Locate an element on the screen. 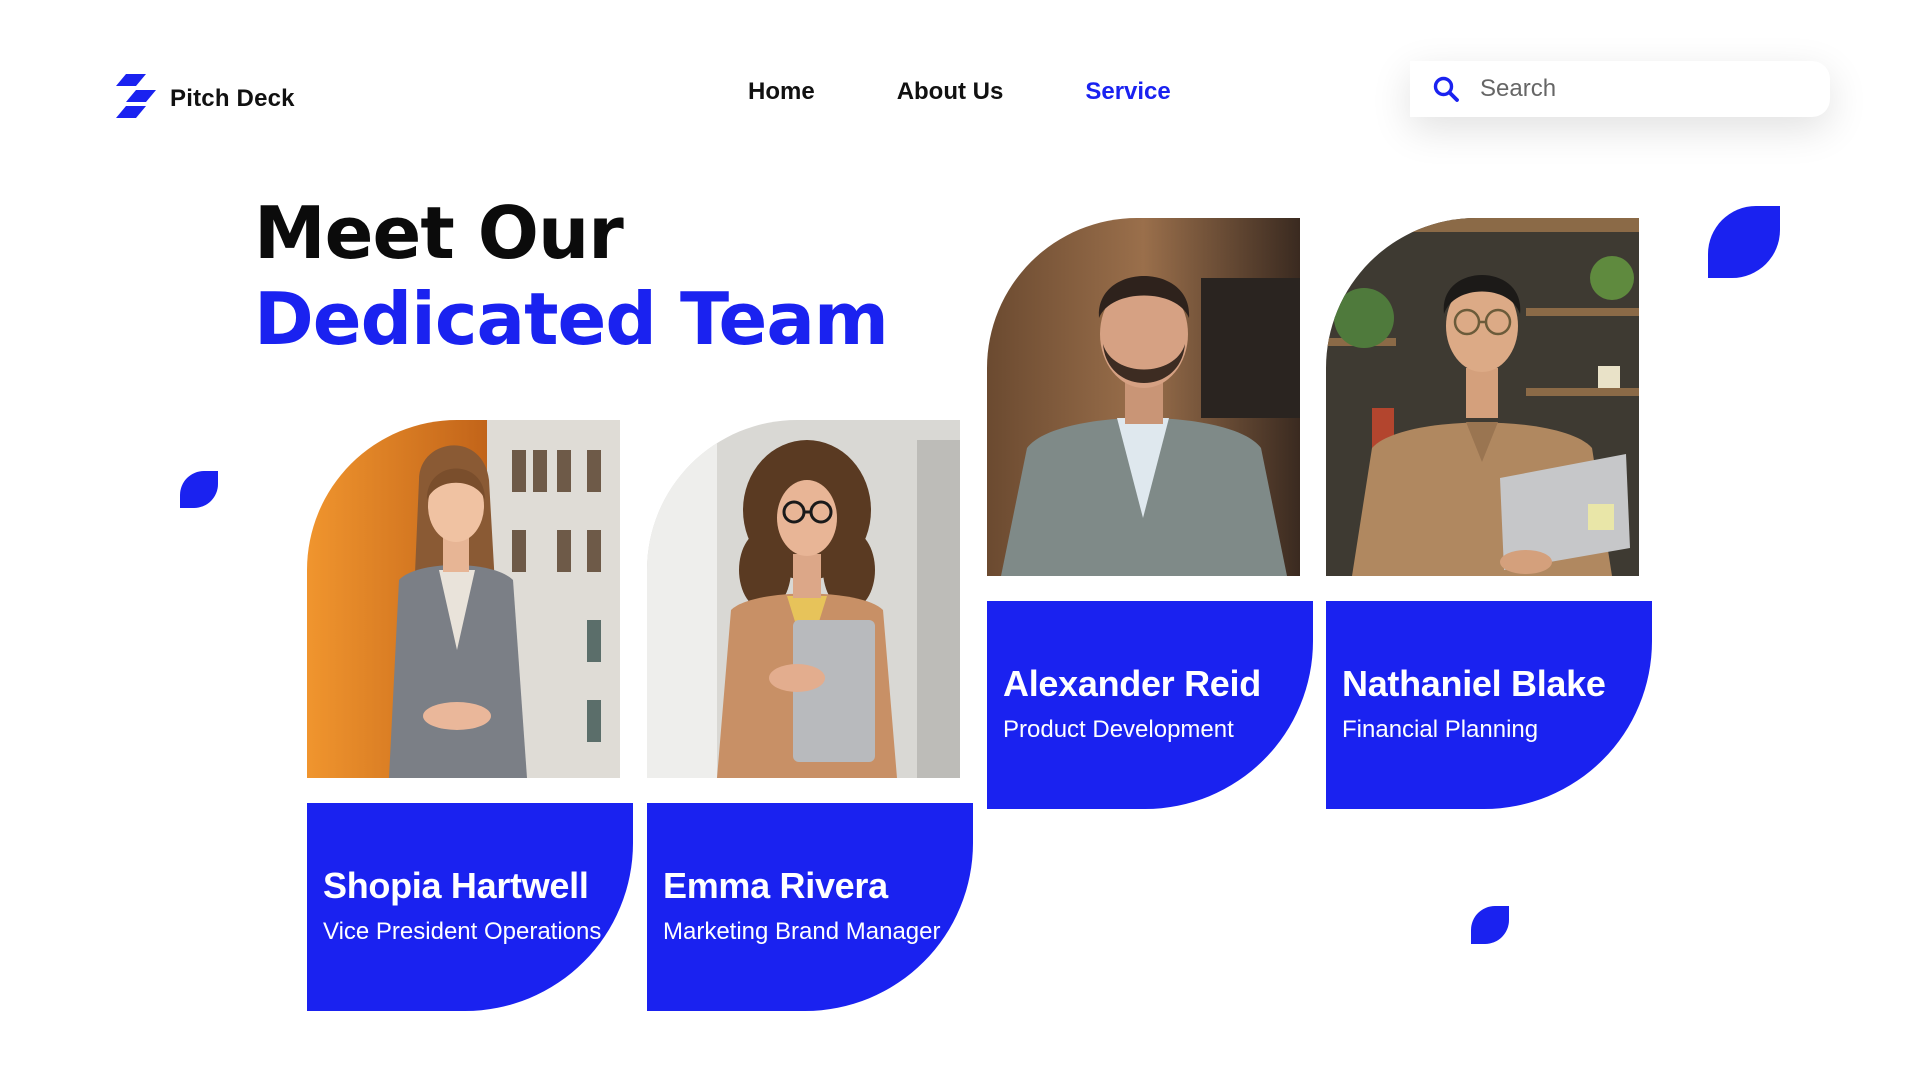 The width and height of the screenshot is (1920, 1080). search-bar is located at coordinates (1620, 89).